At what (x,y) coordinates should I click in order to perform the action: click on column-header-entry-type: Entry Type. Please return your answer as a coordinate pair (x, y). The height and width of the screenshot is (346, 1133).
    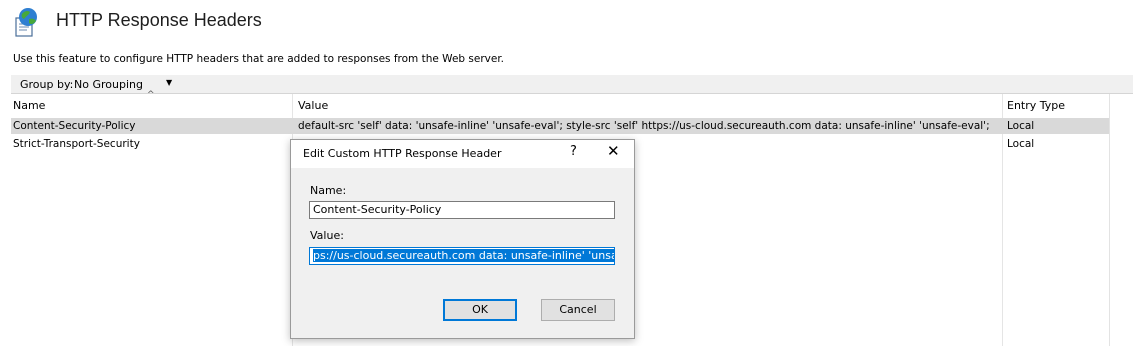
    Looking at the image, I should click on (1036, 105).